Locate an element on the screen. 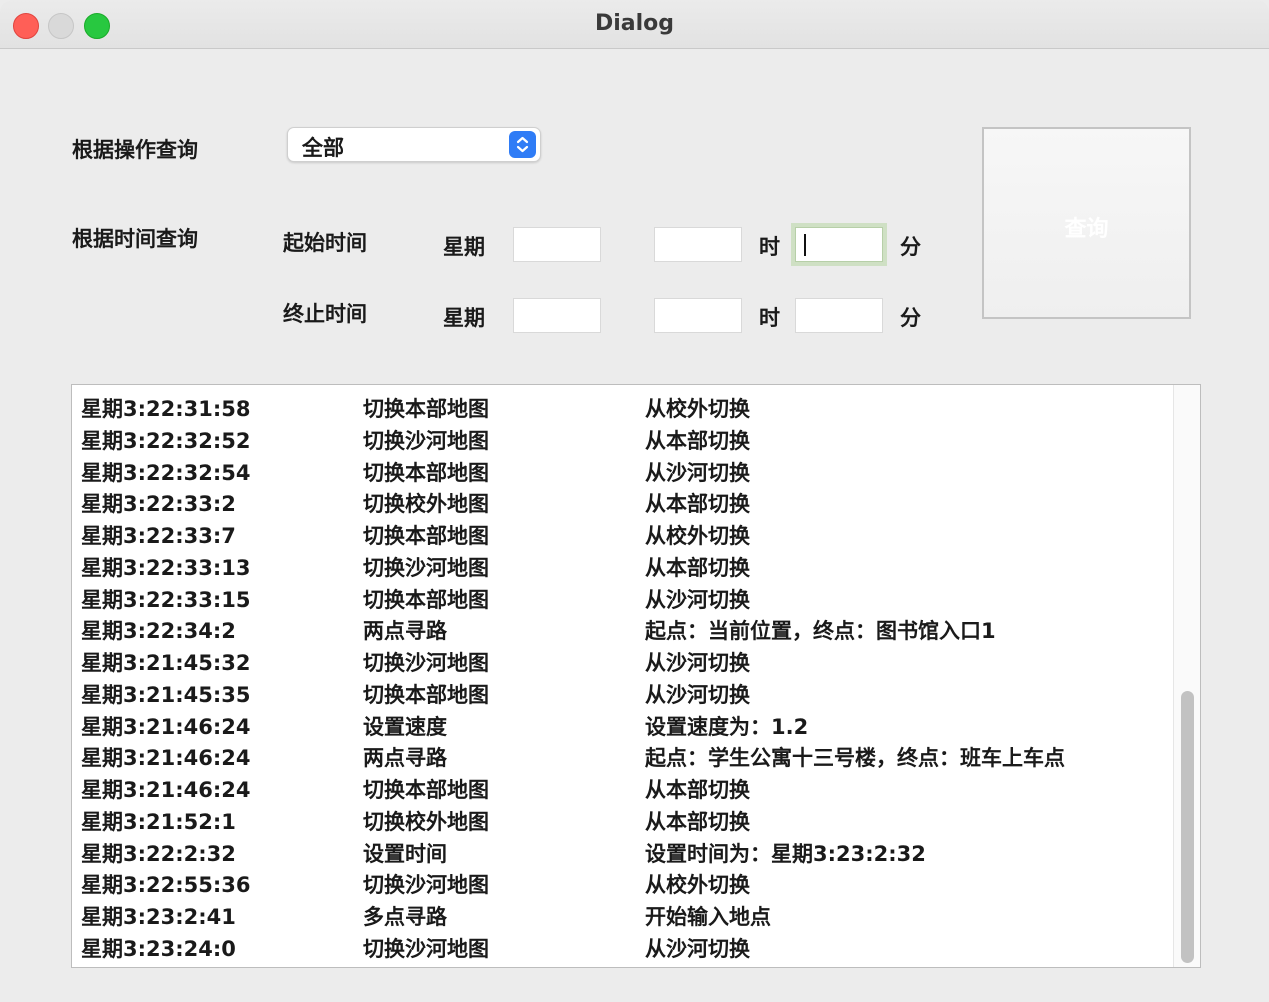 The width and height of the screenshot is (1269, 1002). operation-select-value: 全部 is located at coordinates (323, 148).